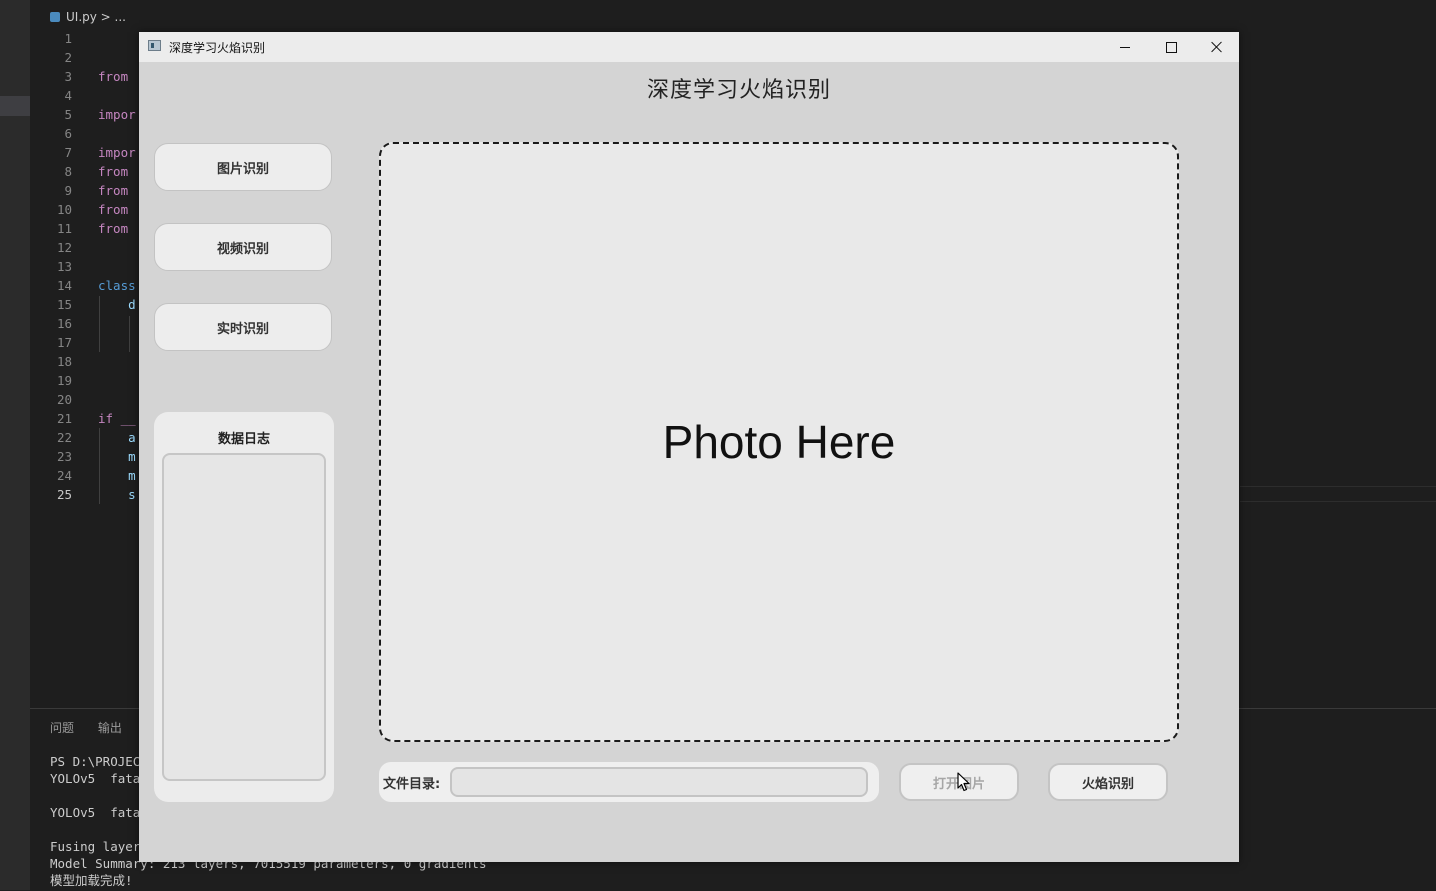  Describe the element at coordinates (217, 48) in the screenshot. I see `window-title: 深度学习火焰识别` at that location.